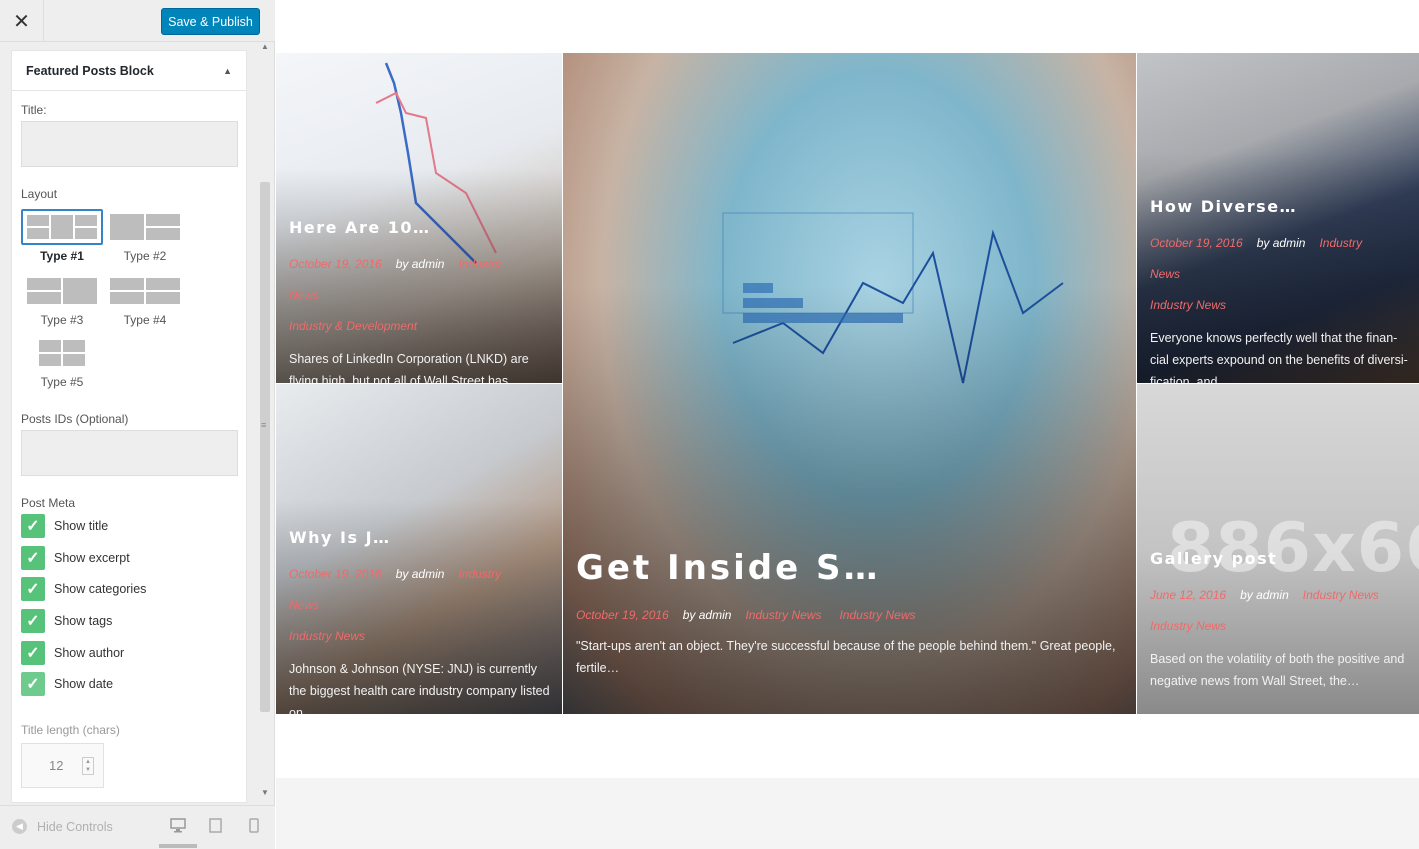 This screenshot has height=849, width=1419. What do you see at coordinates (83, 621) in the screenshot?
I see `show-tags-label: Show tags` at bounding box center [83, 621].